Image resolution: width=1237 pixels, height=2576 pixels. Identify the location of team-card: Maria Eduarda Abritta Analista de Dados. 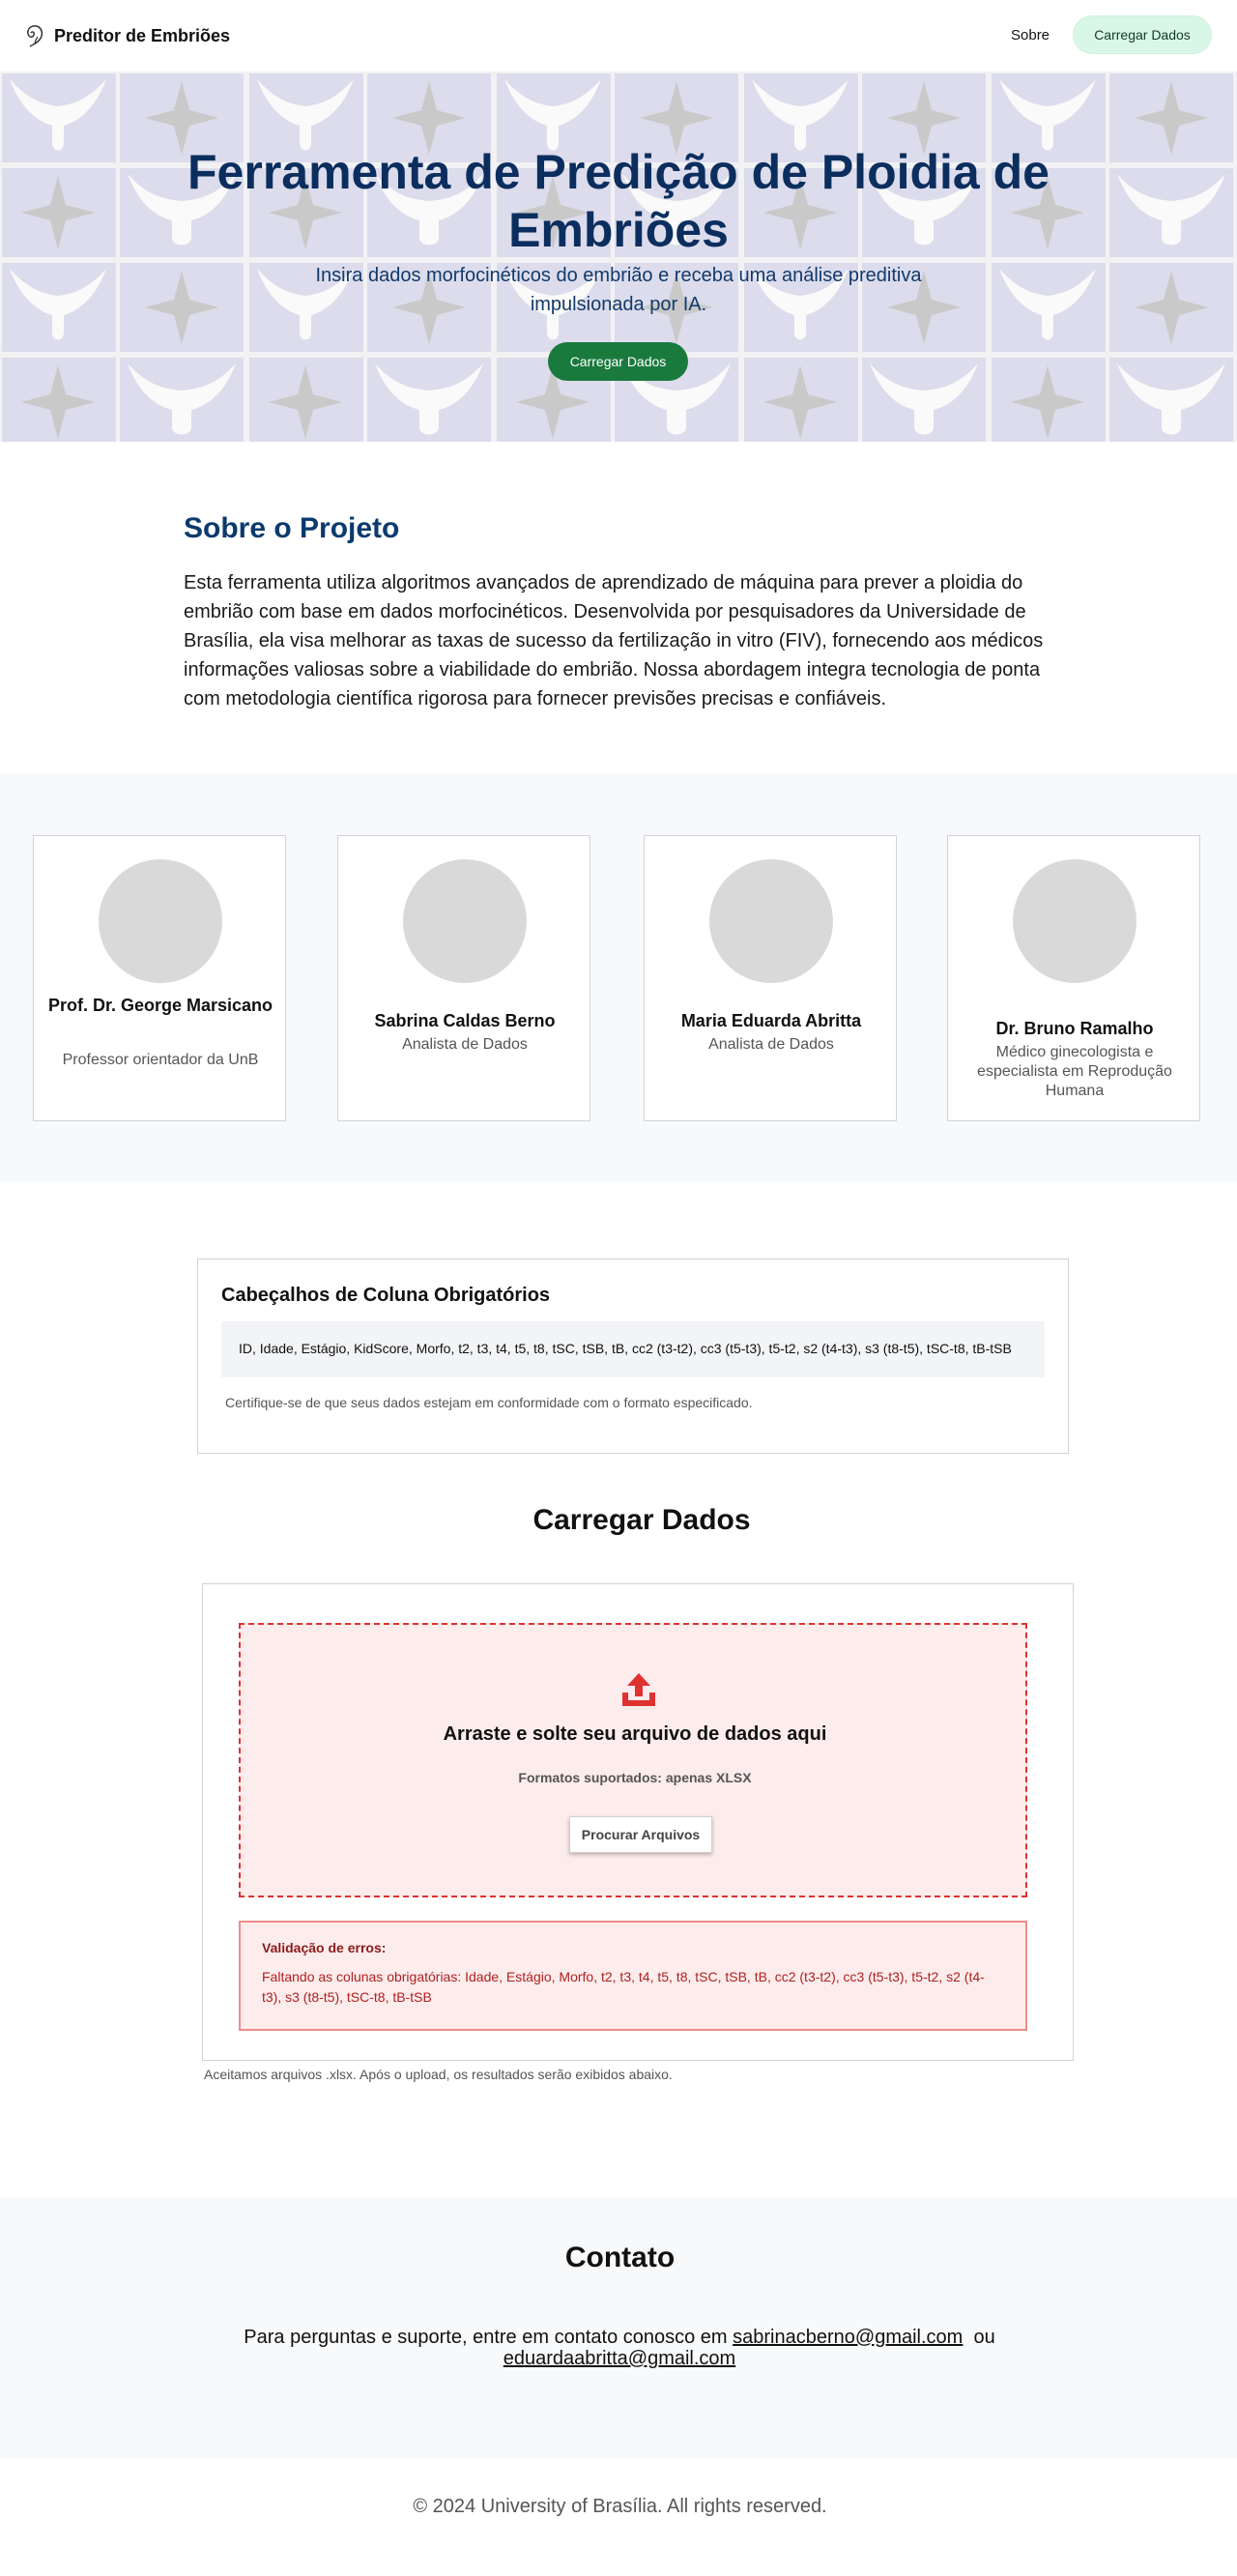
(771, 978).